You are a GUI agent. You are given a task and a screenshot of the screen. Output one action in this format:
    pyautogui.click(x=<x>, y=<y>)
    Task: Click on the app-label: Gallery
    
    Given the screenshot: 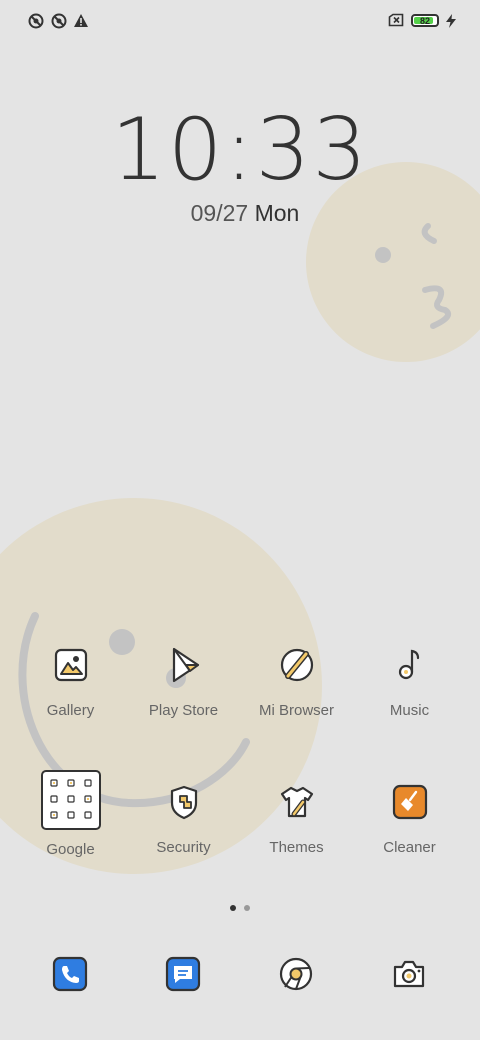 What is the action you would take?
    pyautogui.click(x=70, y=710)
    